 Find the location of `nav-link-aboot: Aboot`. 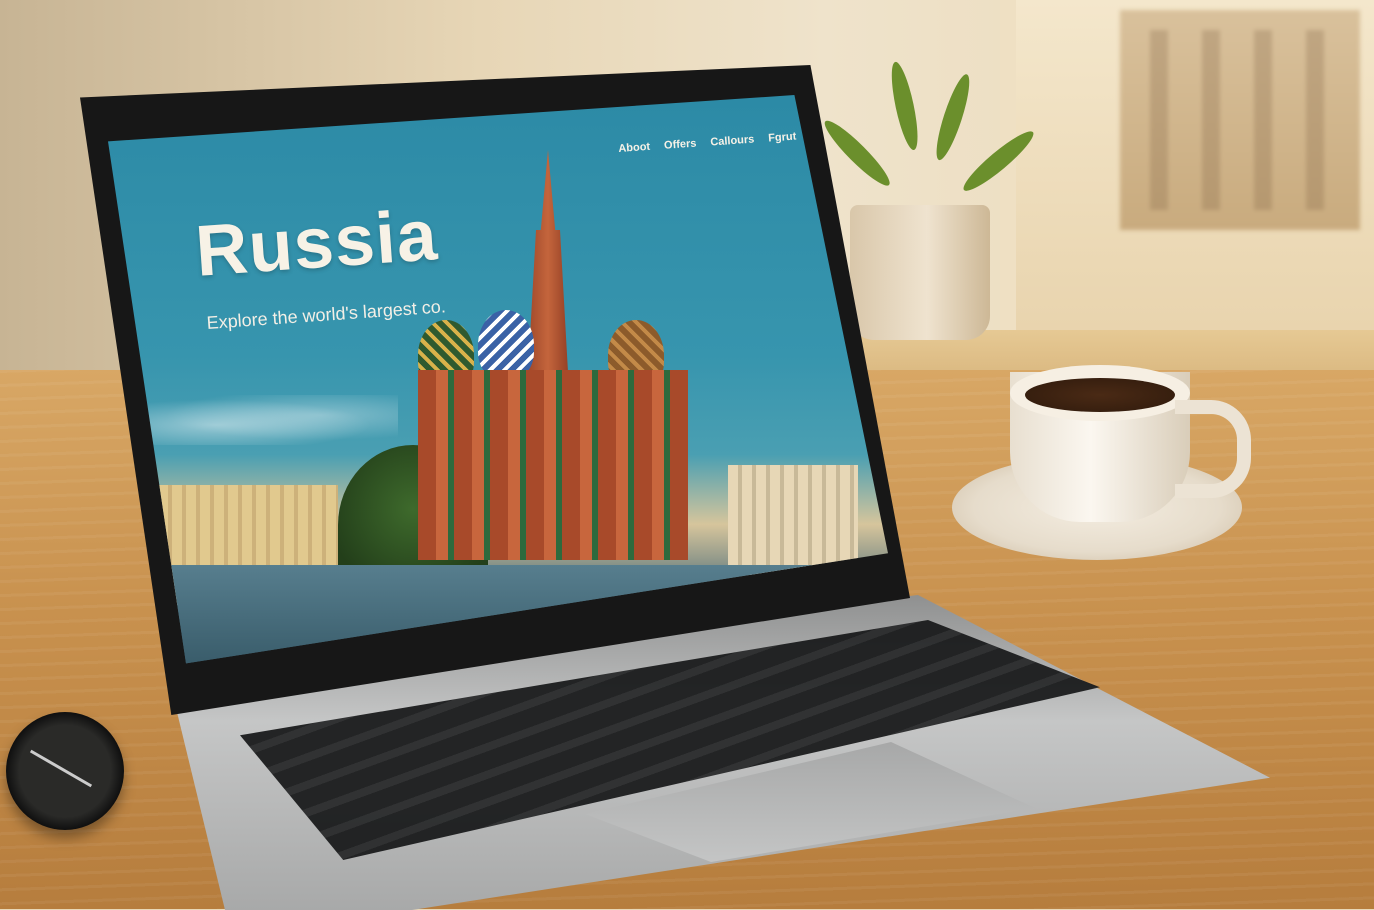

nav-link-aboot: Aboot is located at coordinates (634, 148).